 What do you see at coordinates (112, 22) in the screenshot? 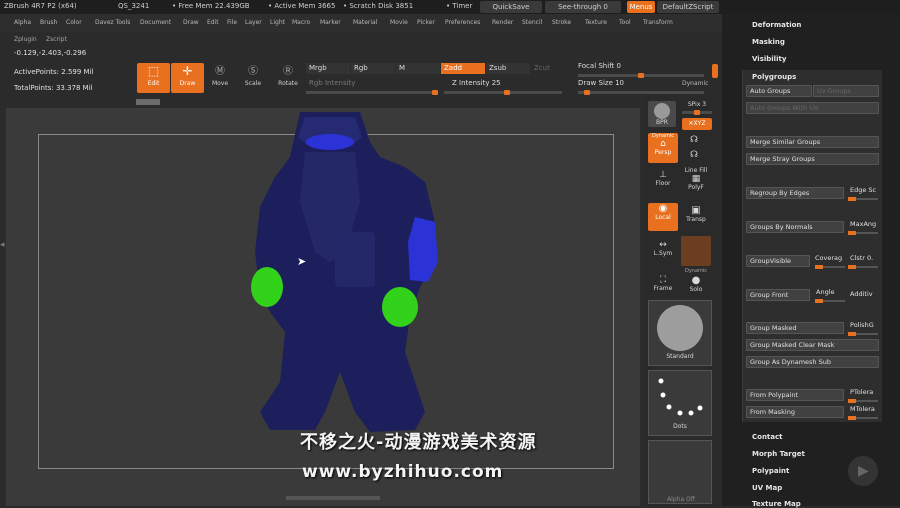
I see `menu-davez-tools: Davez Tools` at bounding box center [112, 22].